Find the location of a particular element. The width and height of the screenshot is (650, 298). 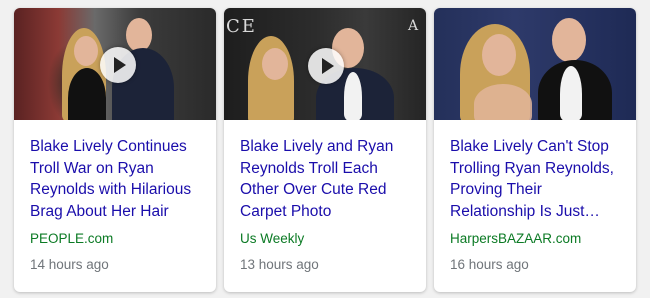

video-thumbnail is located at coordinates (115, 64).